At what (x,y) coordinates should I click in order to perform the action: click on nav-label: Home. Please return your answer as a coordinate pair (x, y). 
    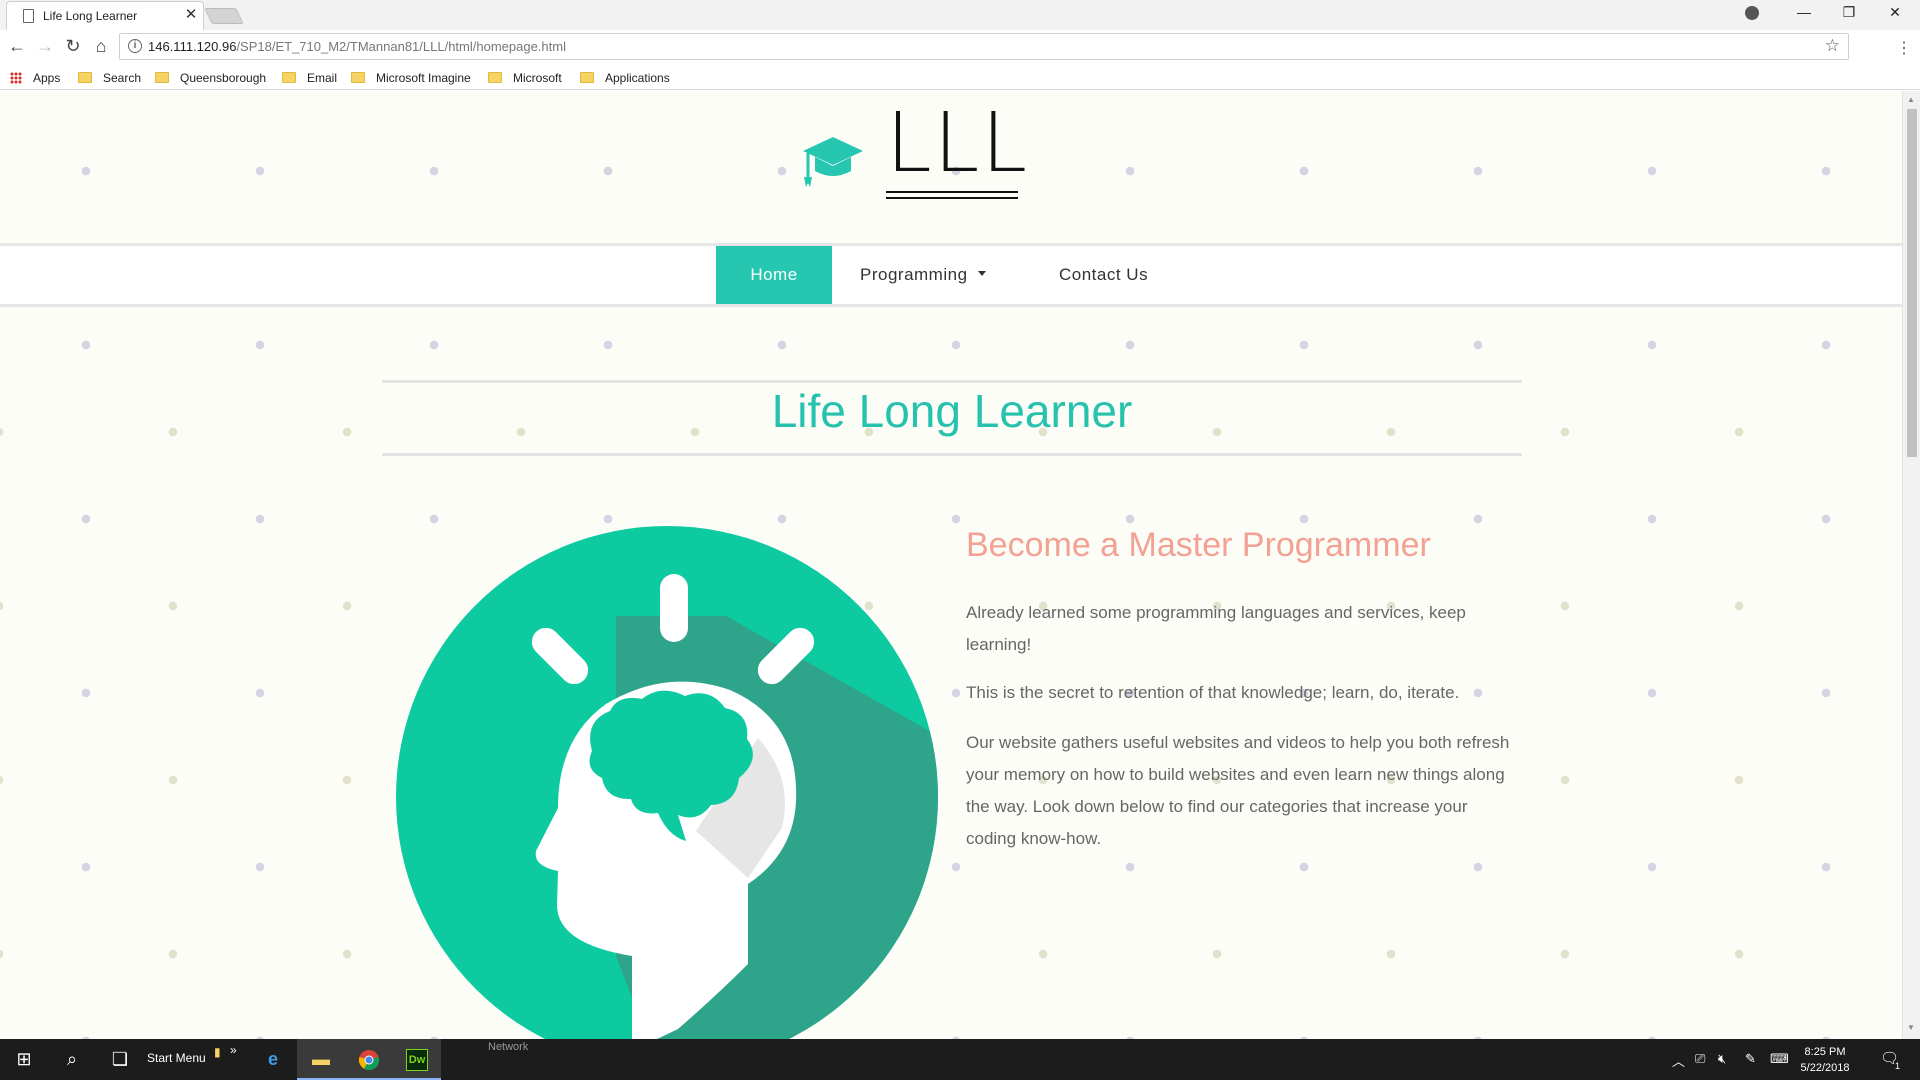
    Looking at the image, I should click on (774, 274).